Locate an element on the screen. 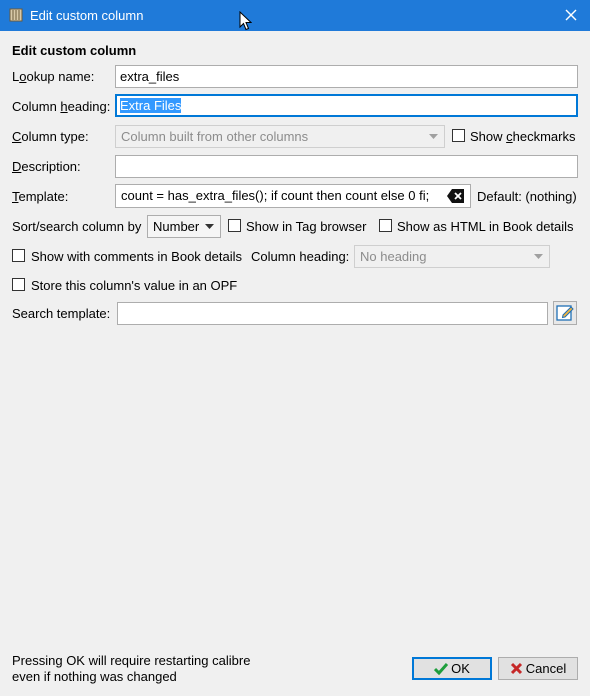 This screenshot has width=590, height=696. sort-search-label: Sort/search column by is located at coordinates (77, 226).